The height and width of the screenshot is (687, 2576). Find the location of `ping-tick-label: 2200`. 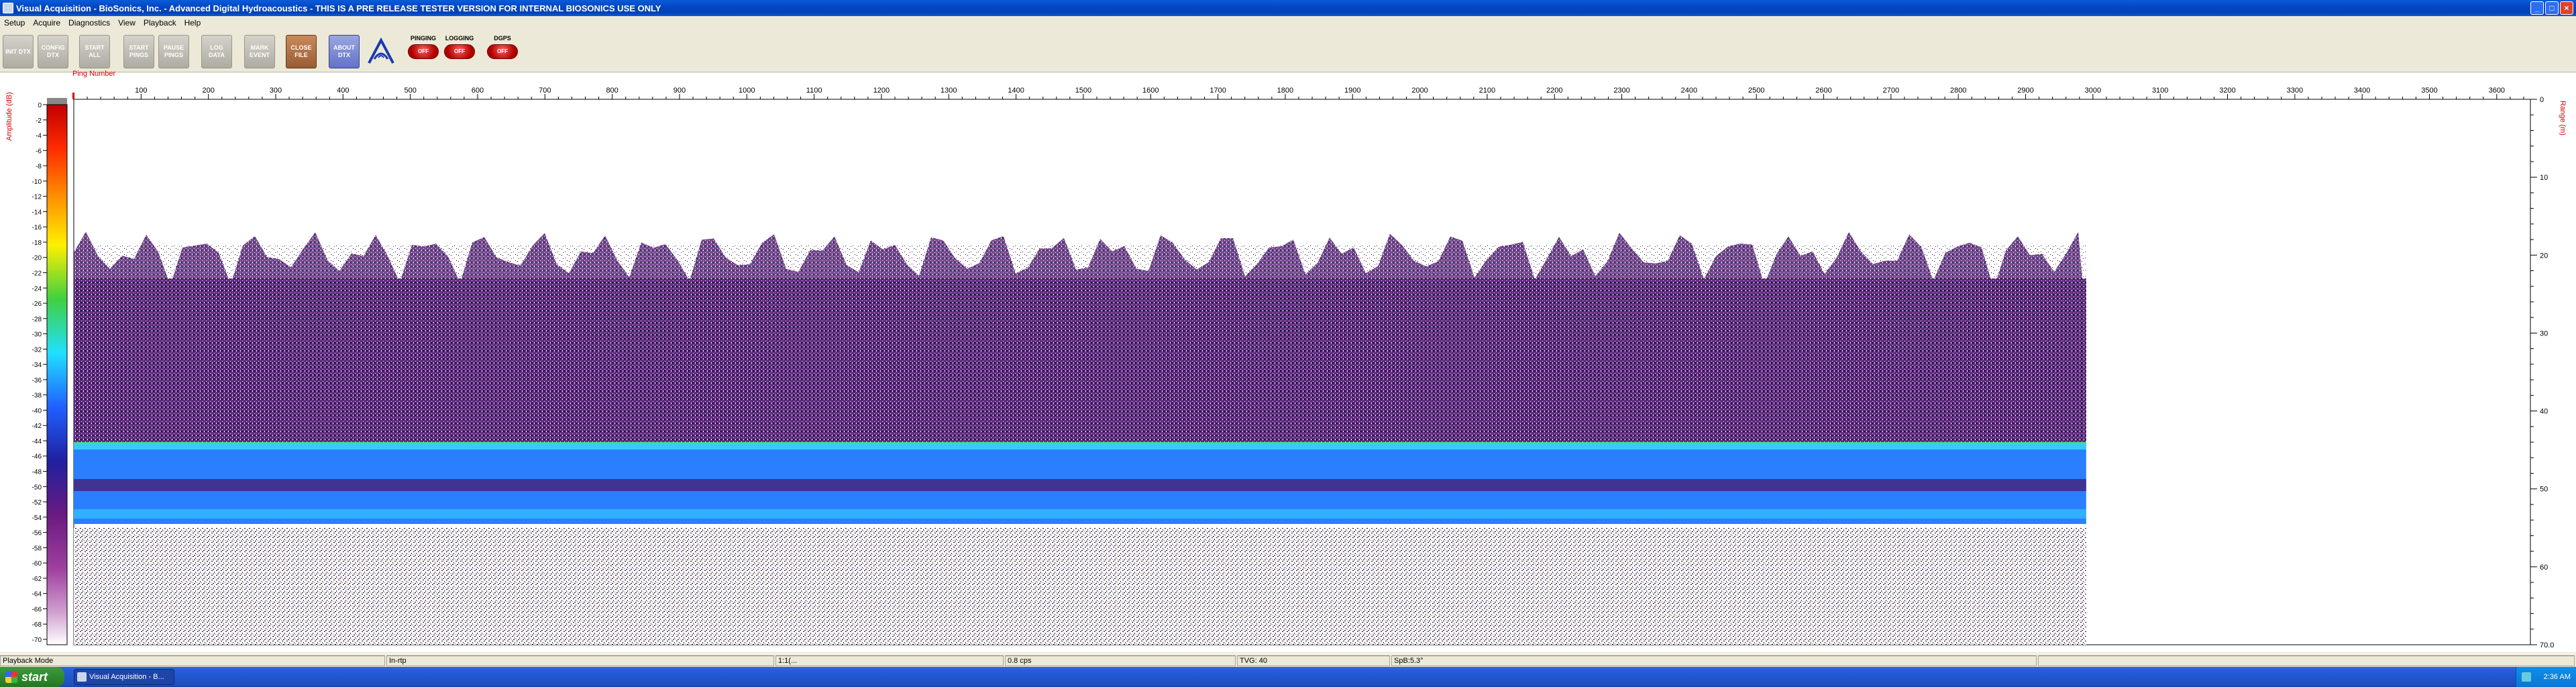

ping-tick-label: 2200 is located at coordinates (1554, 91).